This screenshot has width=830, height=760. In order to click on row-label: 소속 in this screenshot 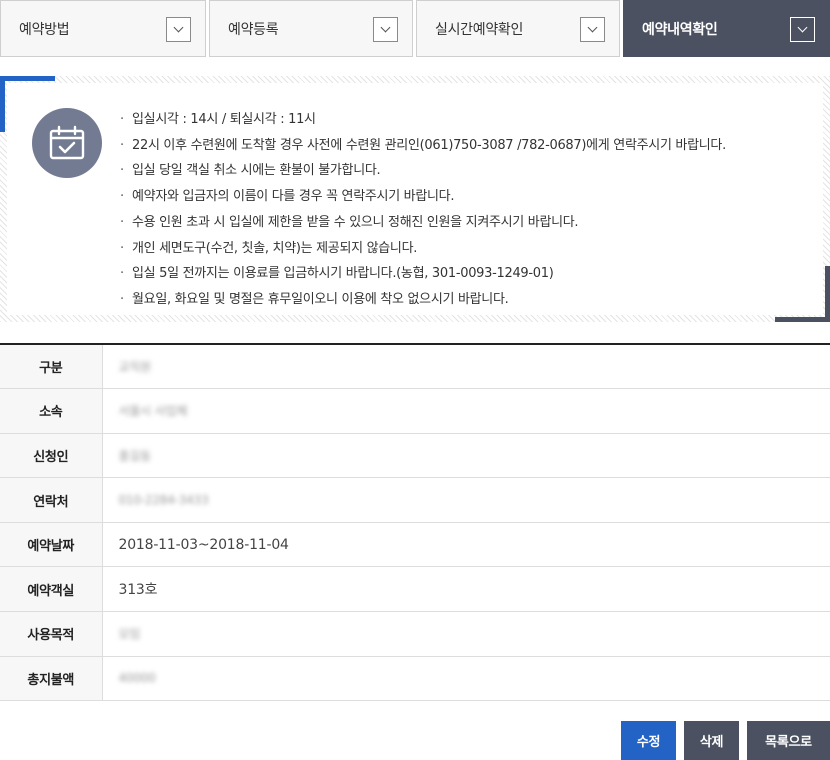, I will do `click(51, 411)`.